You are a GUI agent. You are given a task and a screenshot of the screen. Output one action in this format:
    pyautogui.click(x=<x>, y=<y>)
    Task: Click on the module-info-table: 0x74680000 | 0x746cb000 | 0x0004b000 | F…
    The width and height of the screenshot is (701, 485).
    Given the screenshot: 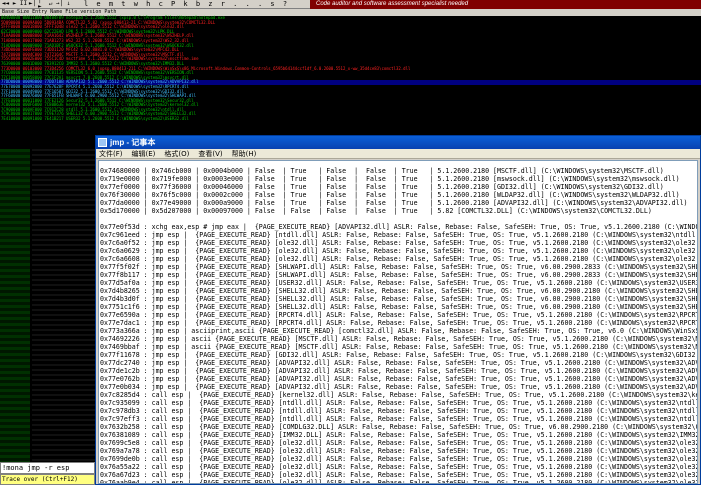 What is the action you would take?
    pyautogui.click(x=398, y=191)
    